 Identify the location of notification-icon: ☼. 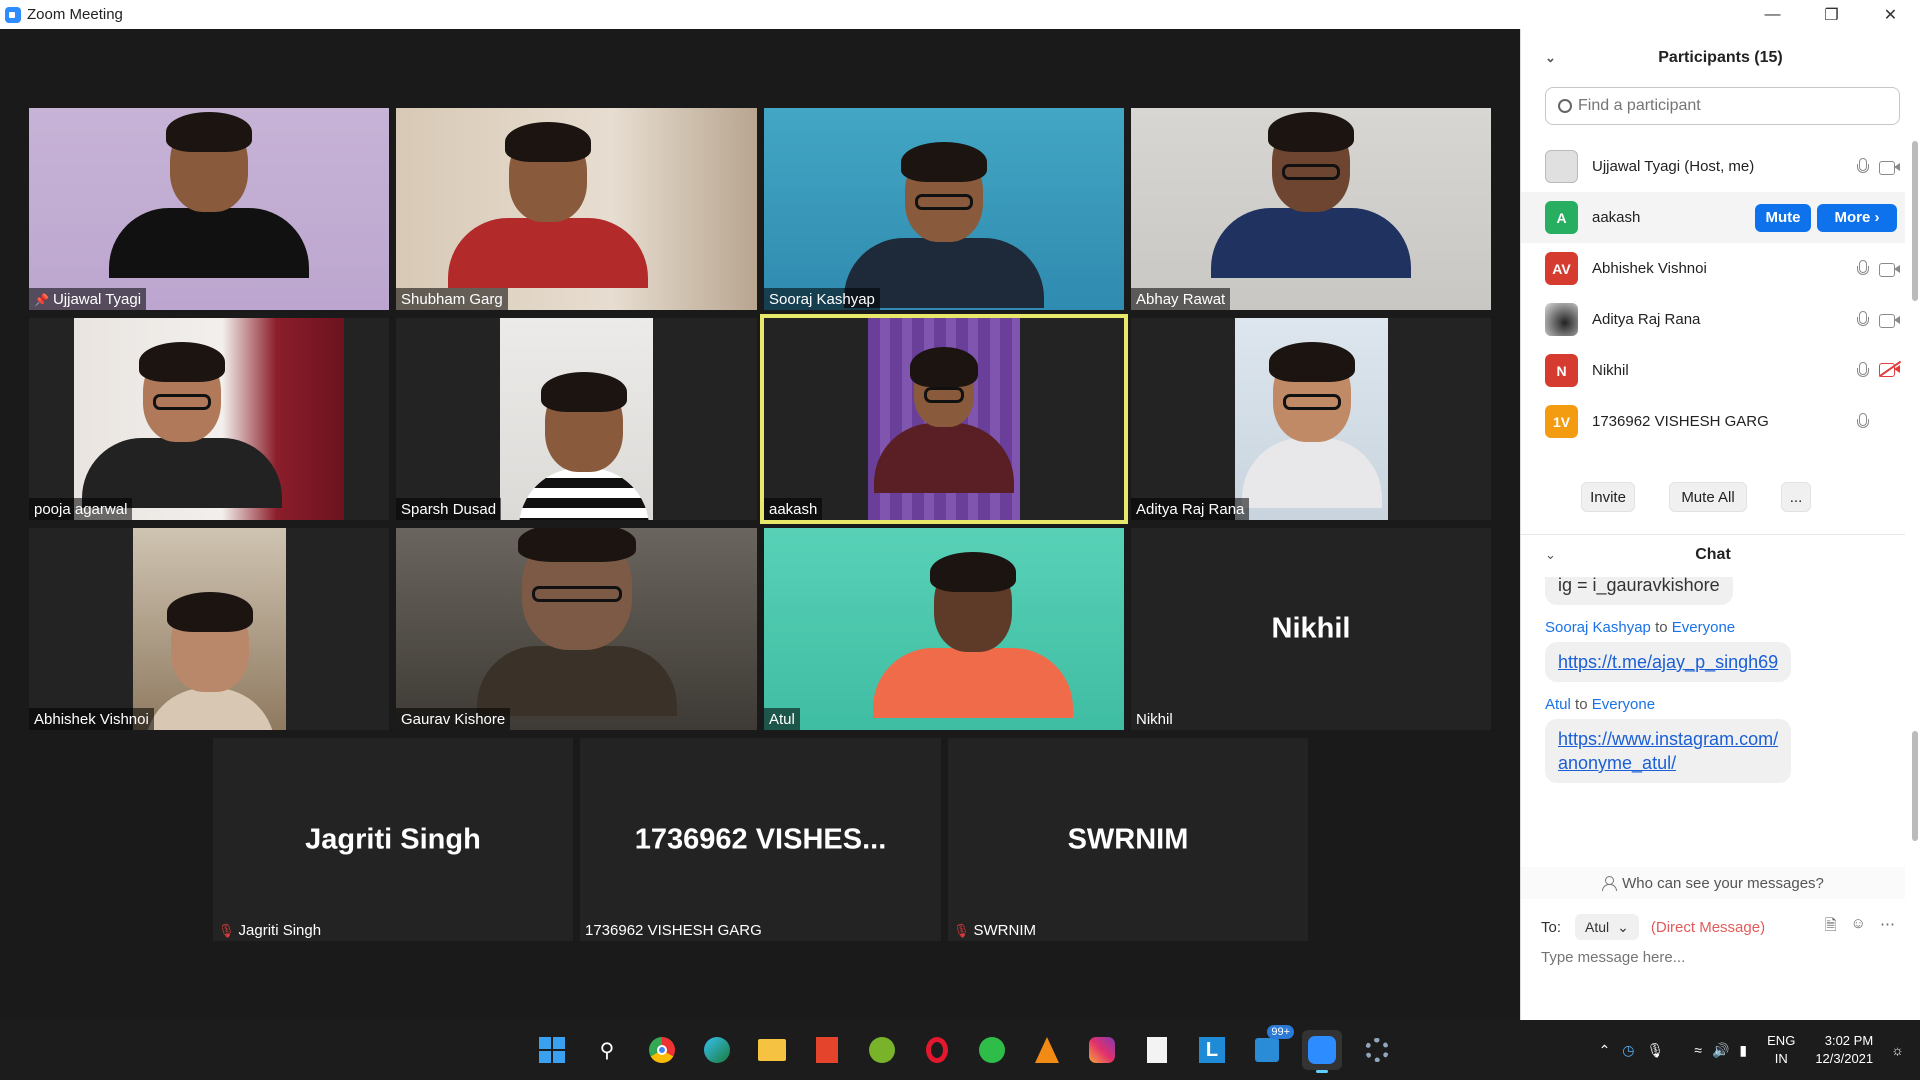
(1897, 1050).